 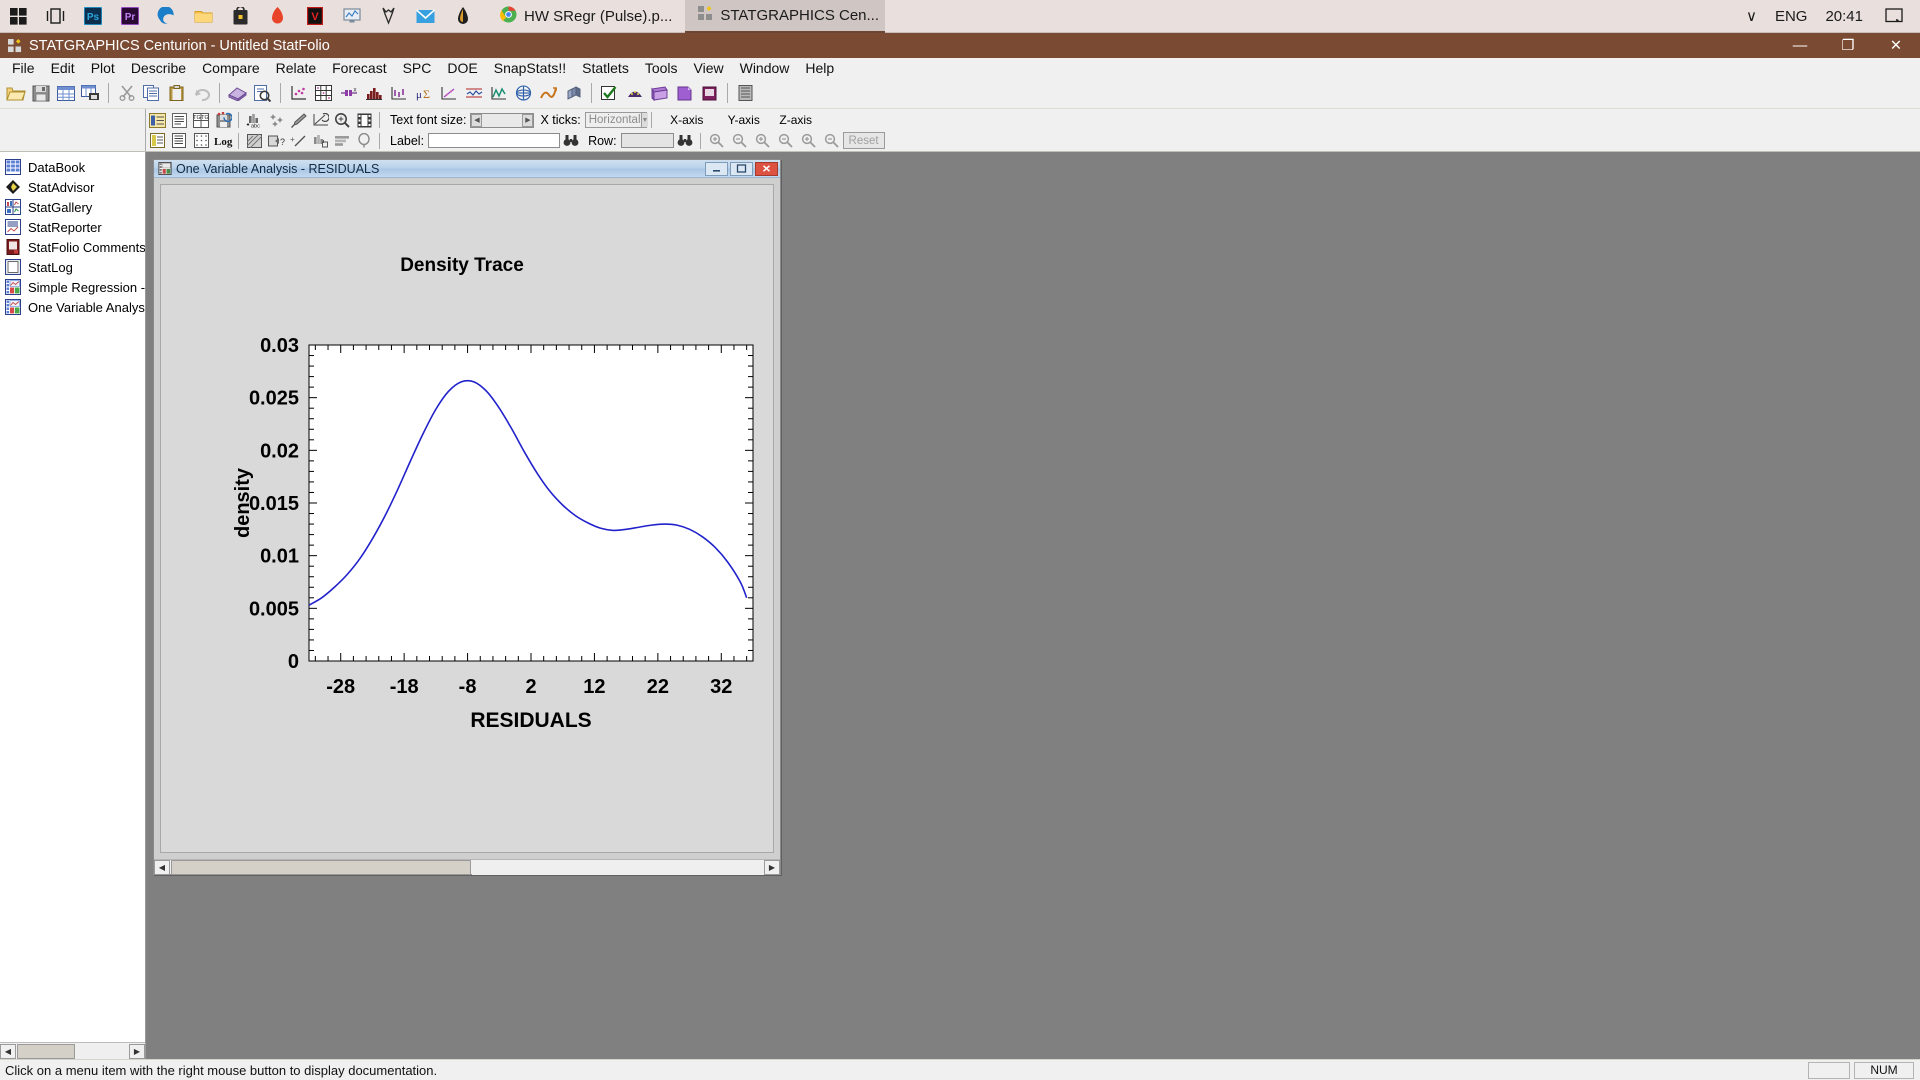 What do you see at coordinates (359, 68) in the screenshot?
I see `menu-item-forecast: Forecast` at bounding box center [359, 68].